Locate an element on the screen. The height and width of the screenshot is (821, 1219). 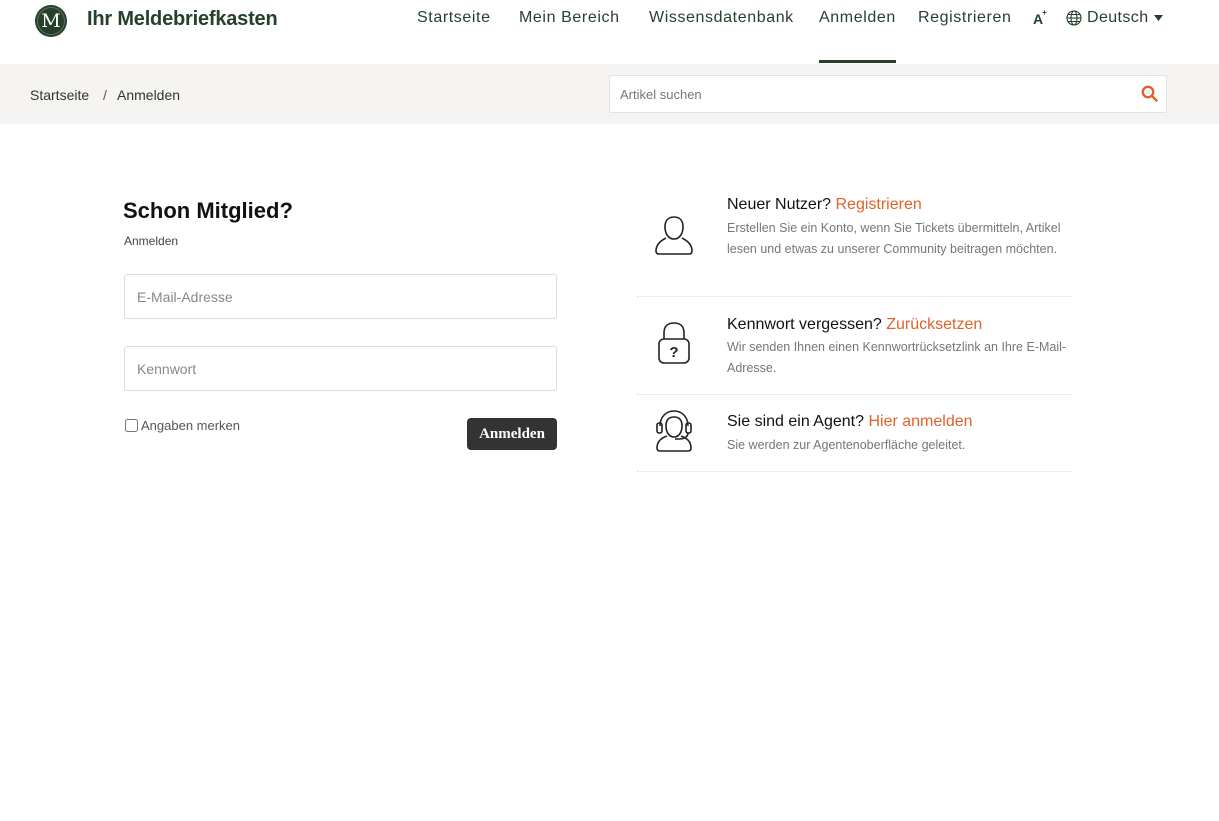
caret-down-icon is located at coordinates (1158, 18).